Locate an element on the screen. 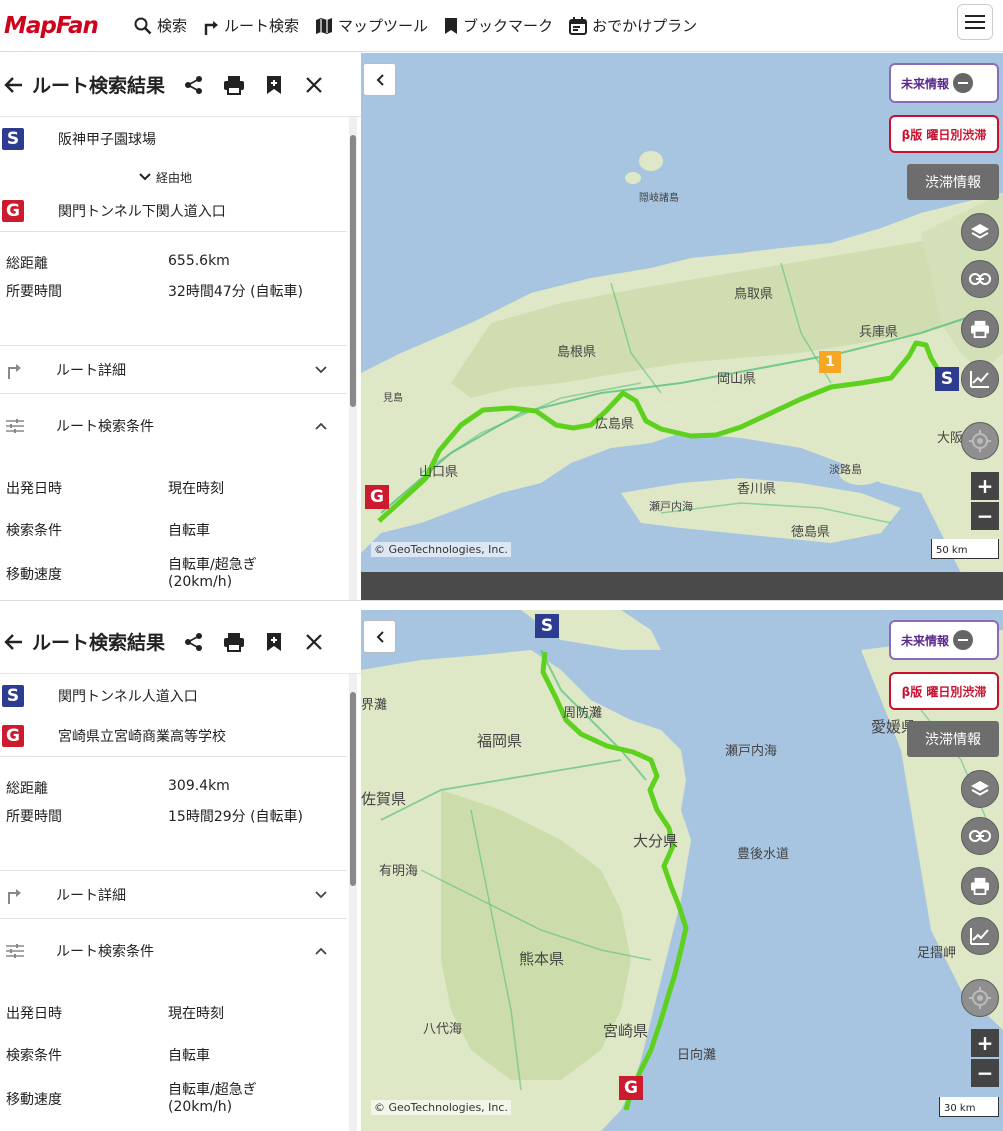 The image size is (1003, 1131). nav-search-label: 検索 is located at coordinates (172, 26).